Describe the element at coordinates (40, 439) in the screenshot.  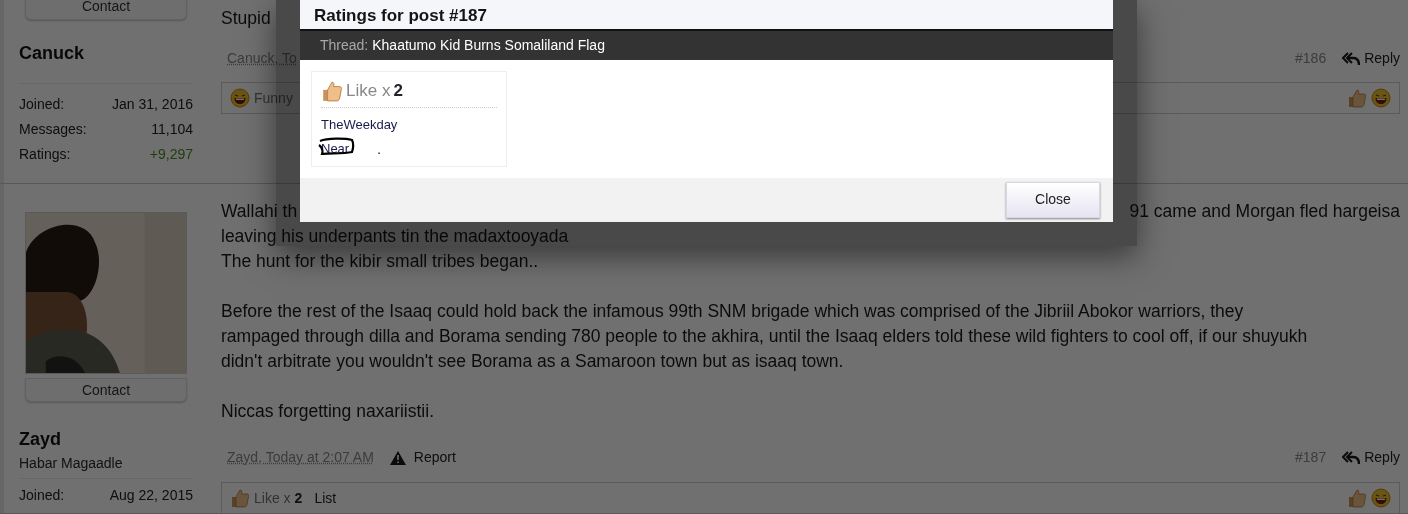
I see `user-name: Zayd` at that location.